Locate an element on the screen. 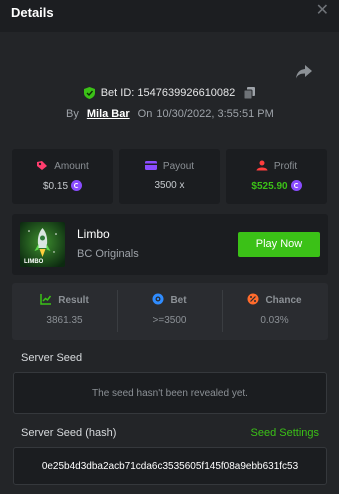 The height and width of the screenshot is (494, 339). server-seed-label: Server Seed is located at coordinates (52, 358).